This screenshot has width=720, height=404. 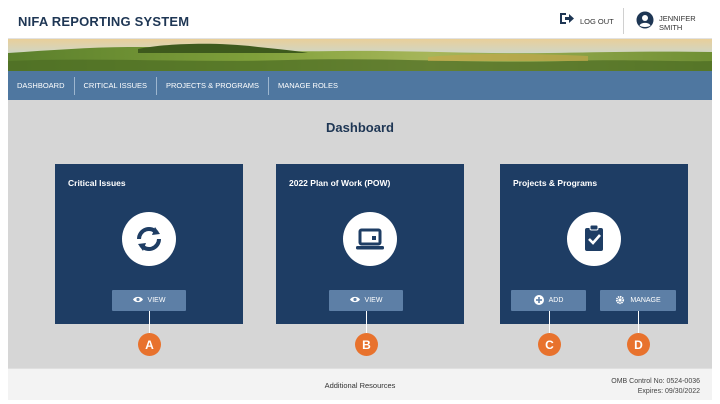 What do you see at coordinates (645, 22) in the screenshot?
I see `user-avatar-icon` at bounding box center [645, 22].